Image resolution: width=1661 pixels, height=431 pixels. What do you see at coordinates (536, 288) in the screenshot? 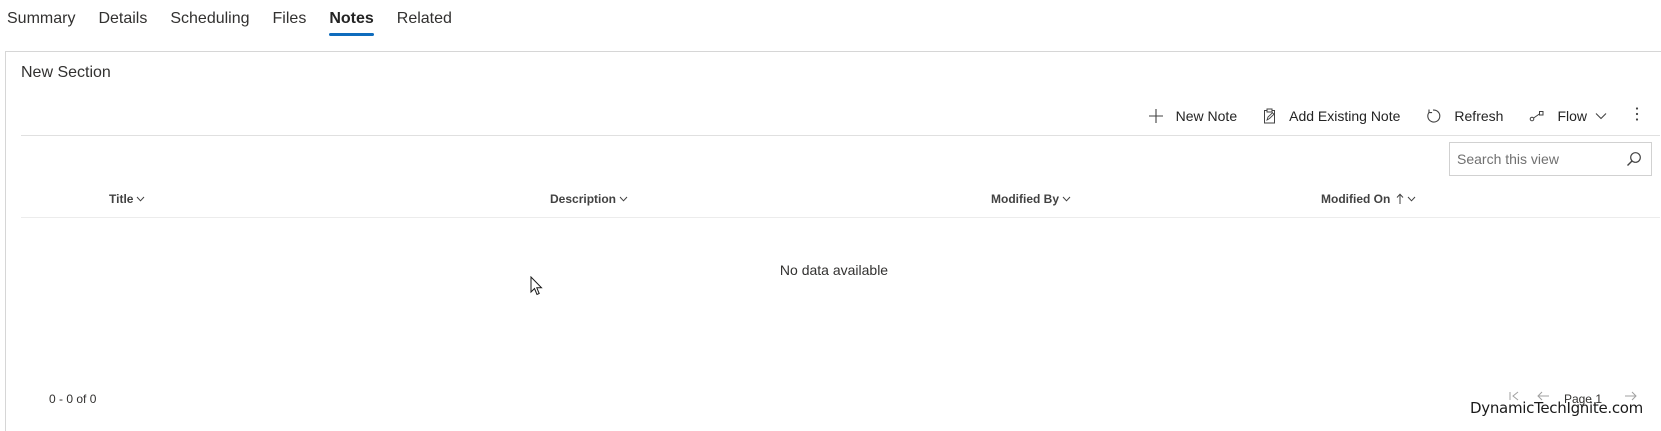
I see `mouse-pointer-icon` at bounding box center [536, 288].